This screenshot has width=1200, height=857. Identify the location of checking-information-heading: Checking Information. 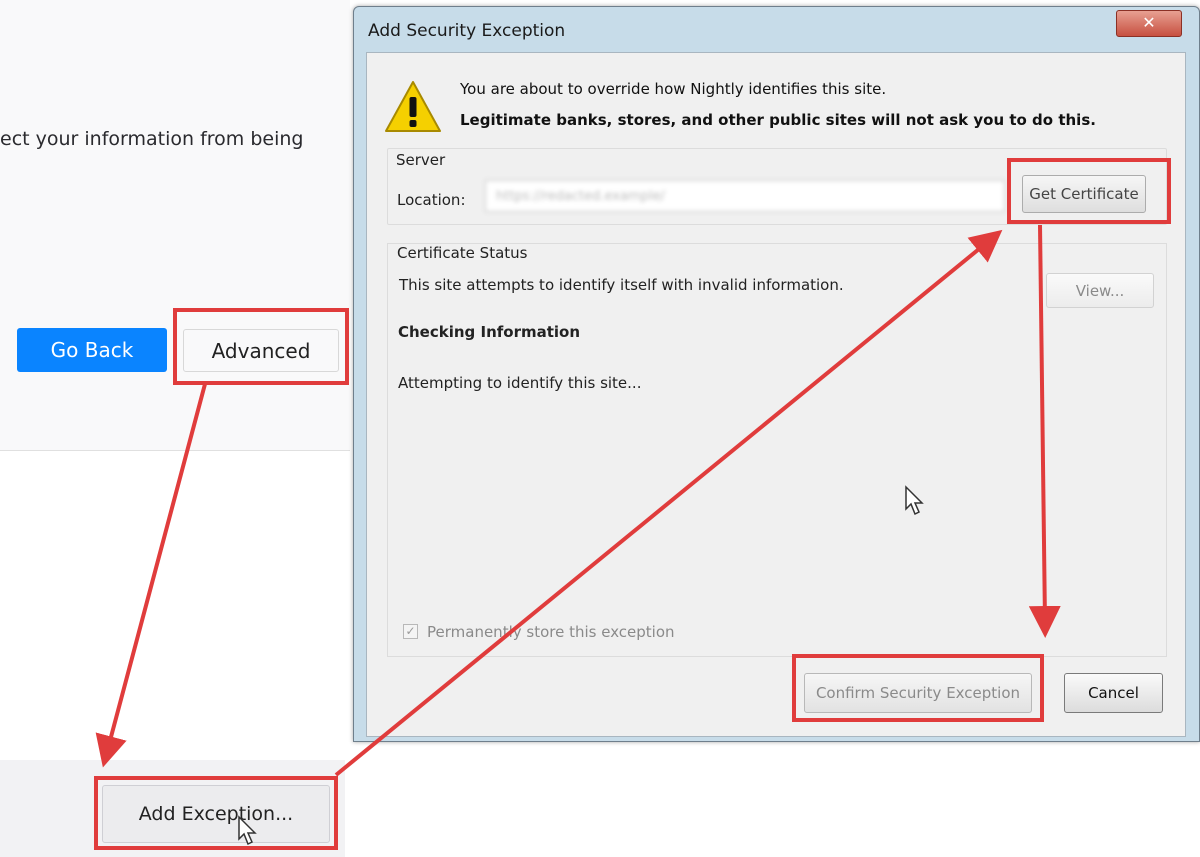
(489, 332).